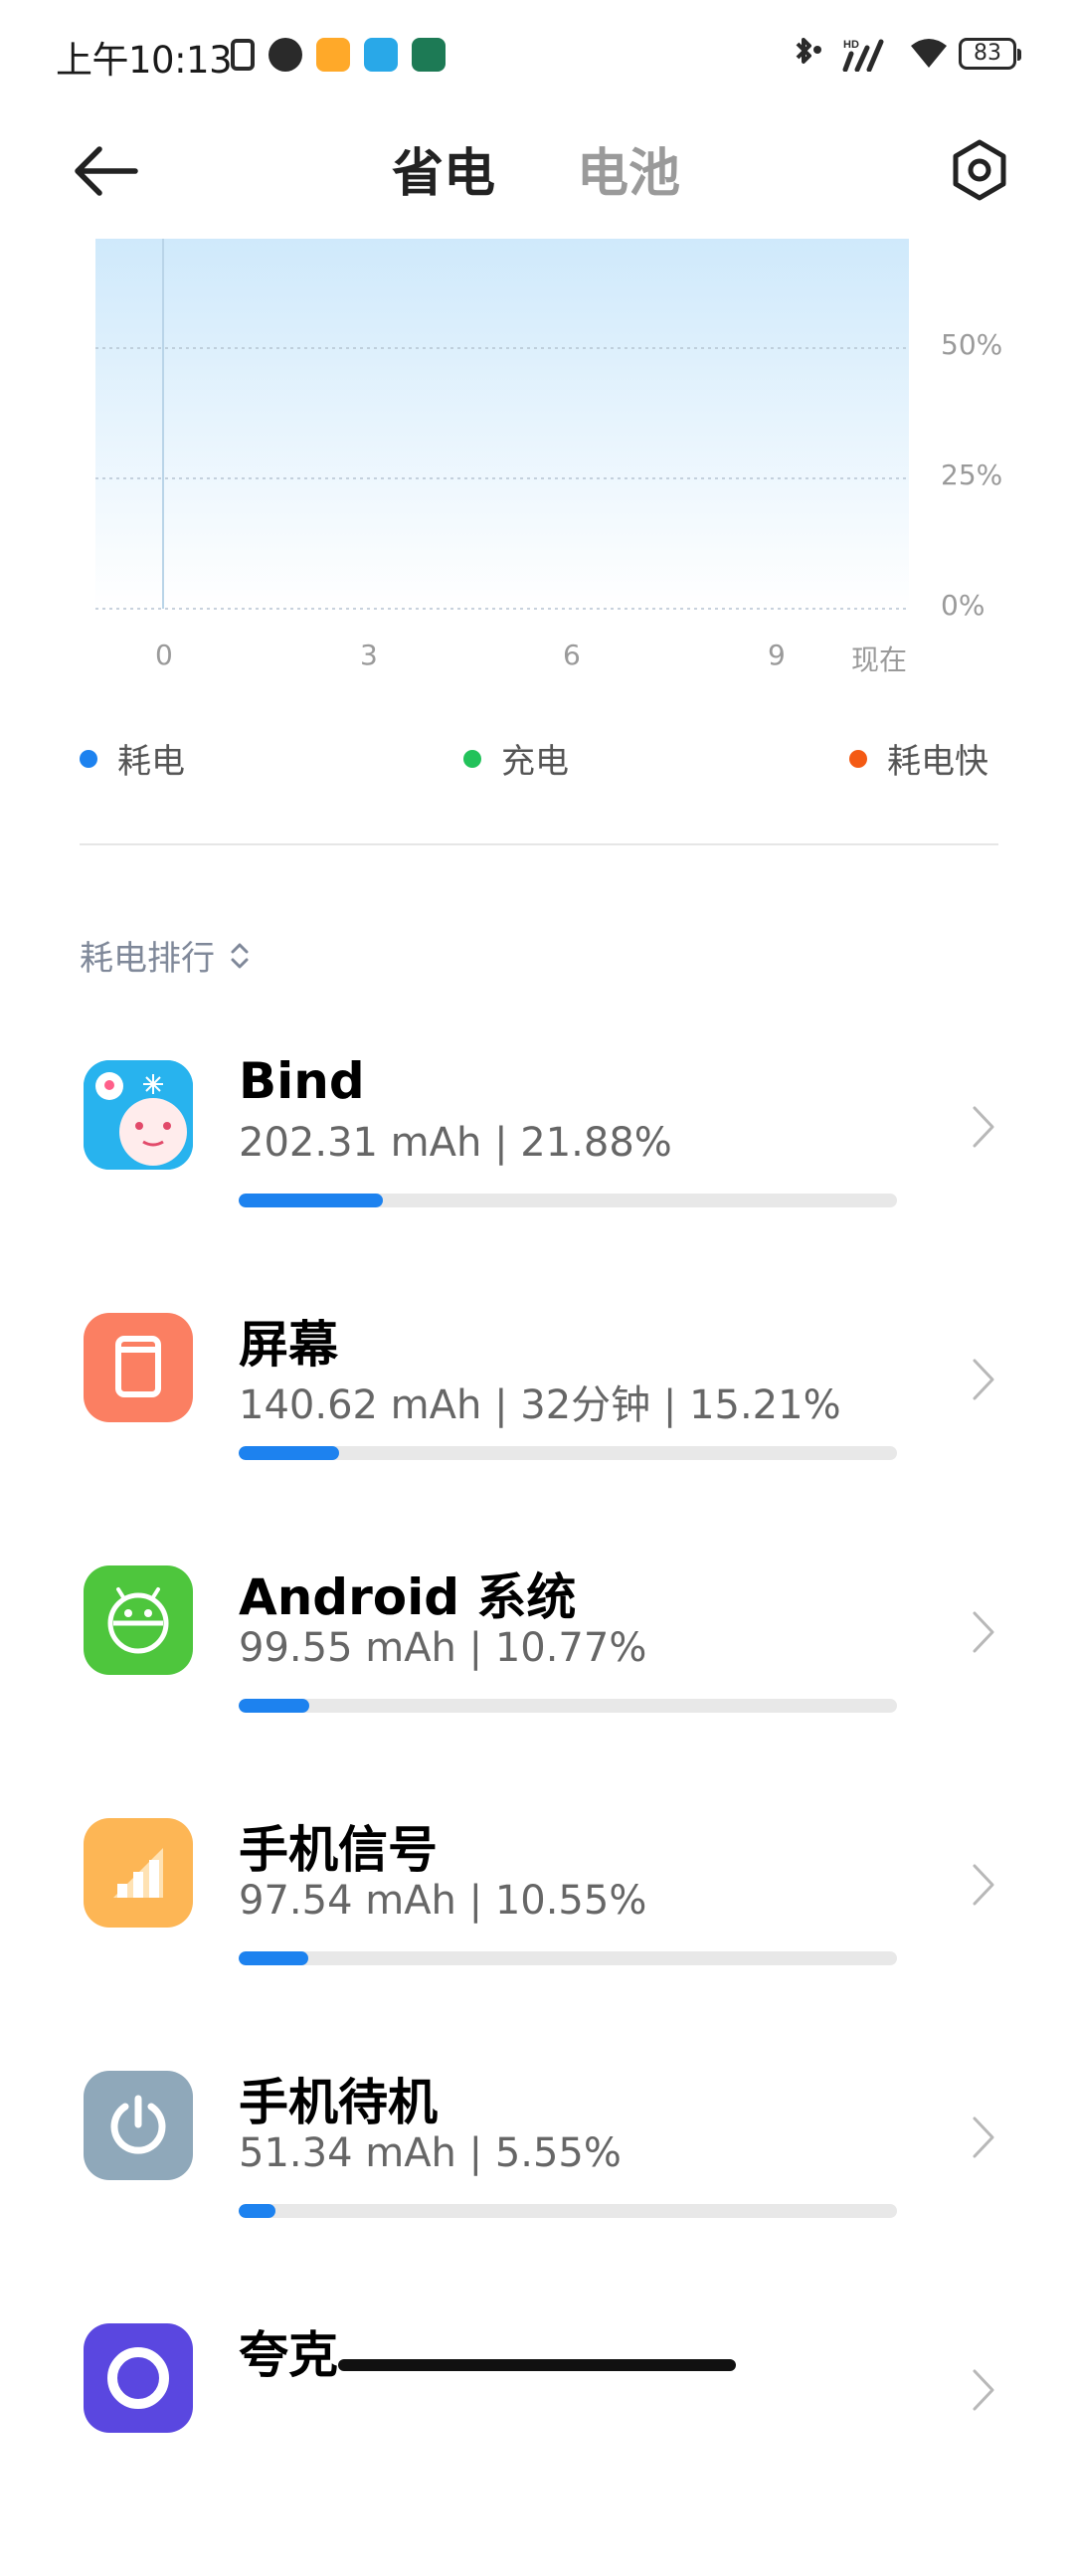 The width and height of the screenshot is (1074, 2576). I want to click on x-tick-label: 6, so click(572, 655).